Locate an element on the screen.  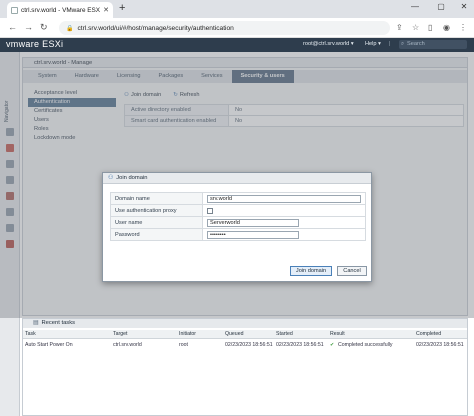
lock-icon: 🔒 is located at coordinates (70, 28).